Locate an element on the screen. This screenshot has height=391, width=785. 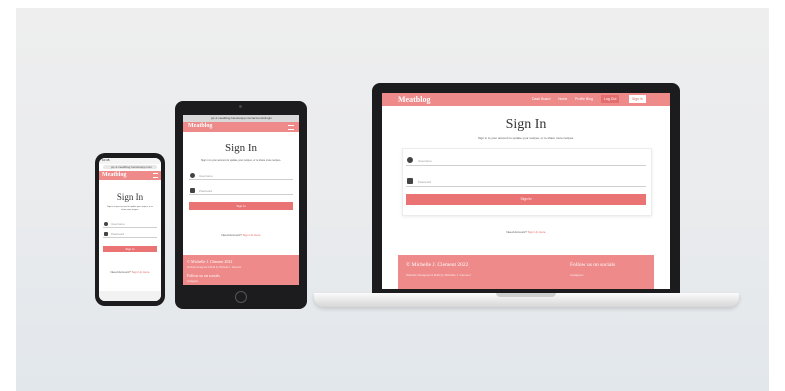
phone-url-bar: pp-4-meatblog.herokuapp.com is located at coordinates (130, 167).